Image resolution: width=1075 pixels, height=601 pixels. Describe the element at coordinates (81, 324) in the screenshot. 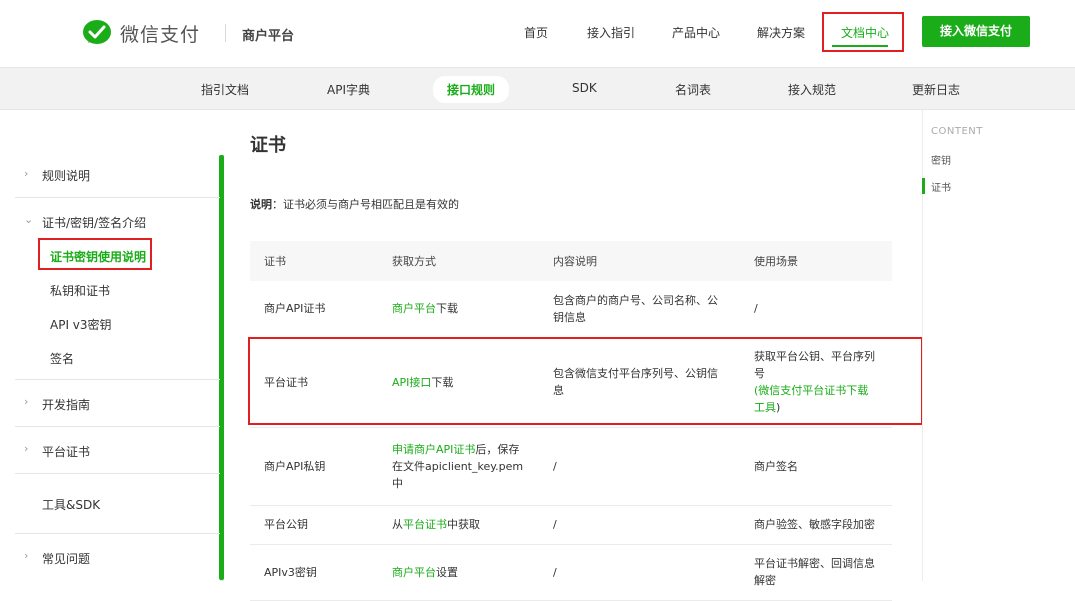

I see `sidebar-item-apiv3-key: API v3密钥` at that location.